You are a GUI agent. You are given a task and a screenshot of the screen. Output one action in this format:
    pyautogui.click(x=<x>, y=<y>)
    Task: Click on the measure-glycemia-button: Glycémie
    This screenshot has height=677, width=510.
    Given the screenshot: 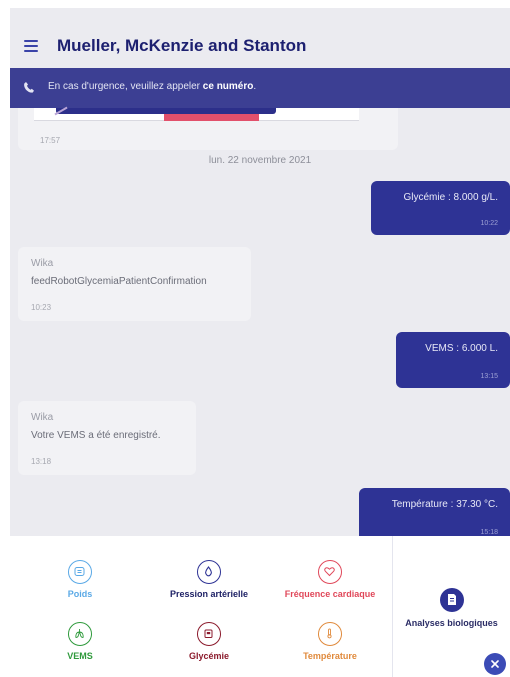 What is the action you would take?
    pyautogui.click(x=209, y=647)
    